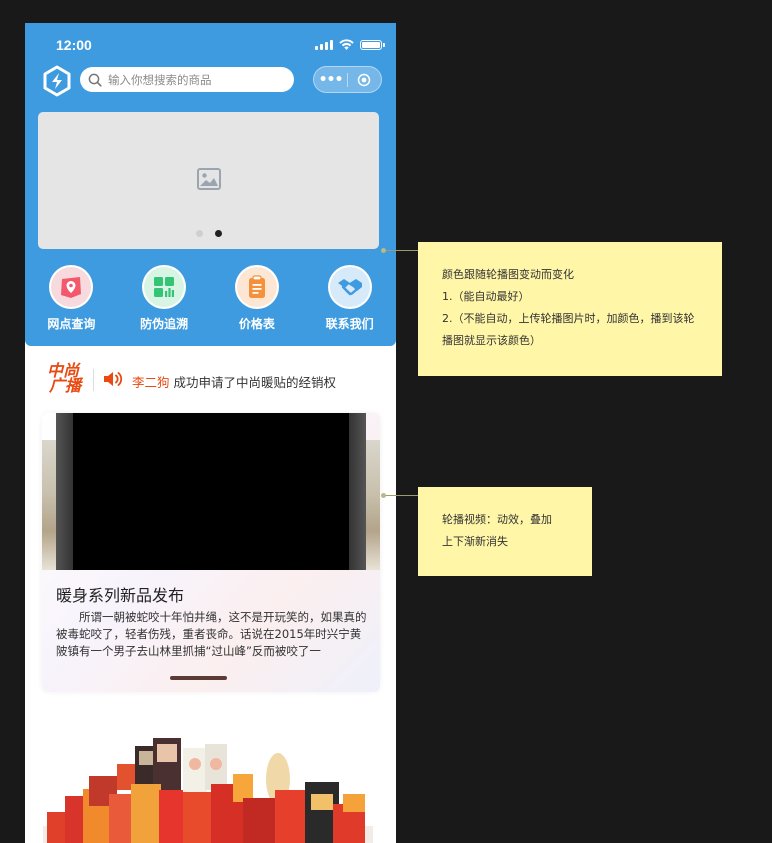  What do you see at coordinates (346, 44) in the screenshot?
I see `wifi-icon` at bounding box center [346, 44].